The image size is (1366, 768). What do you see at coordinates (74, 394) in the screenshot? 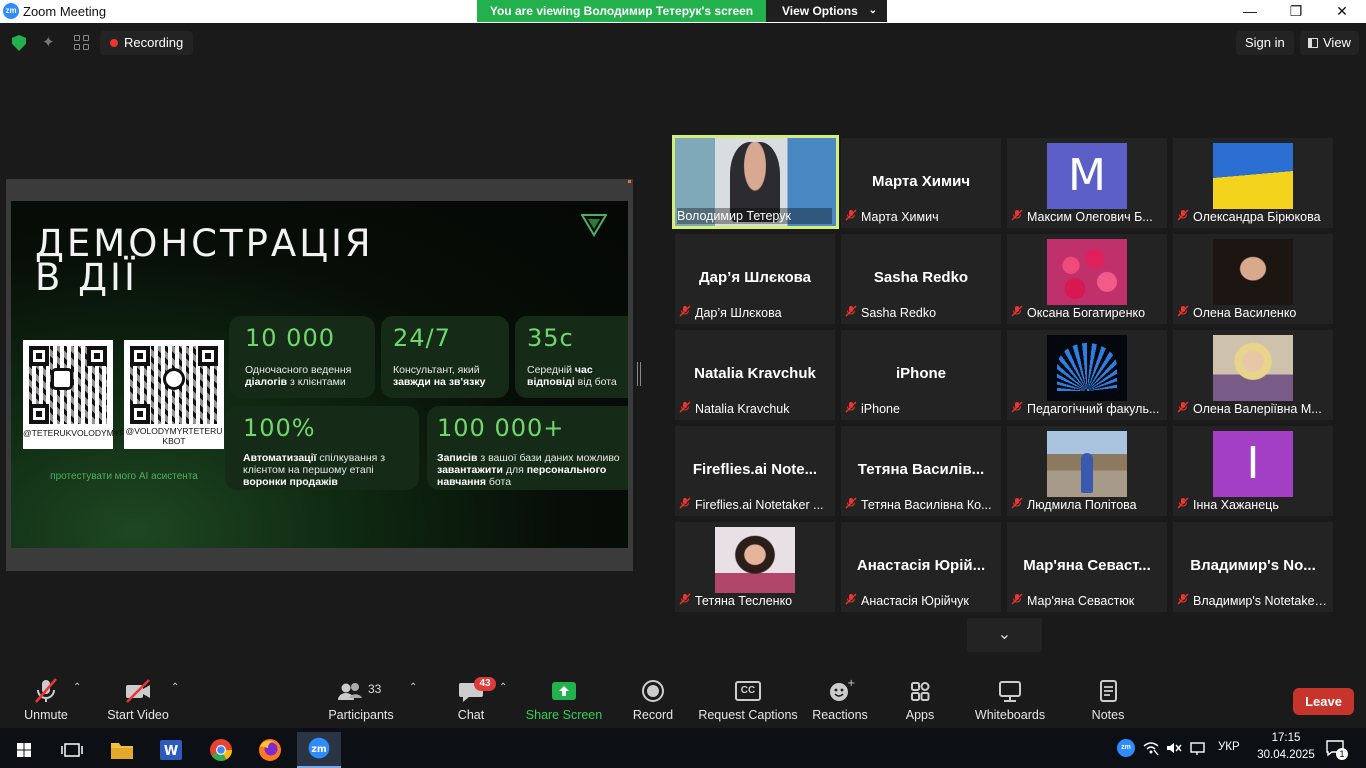
I see `qr-code-instagram: @TETERUKVOLODYMYR` at bounding box center [74, 394].